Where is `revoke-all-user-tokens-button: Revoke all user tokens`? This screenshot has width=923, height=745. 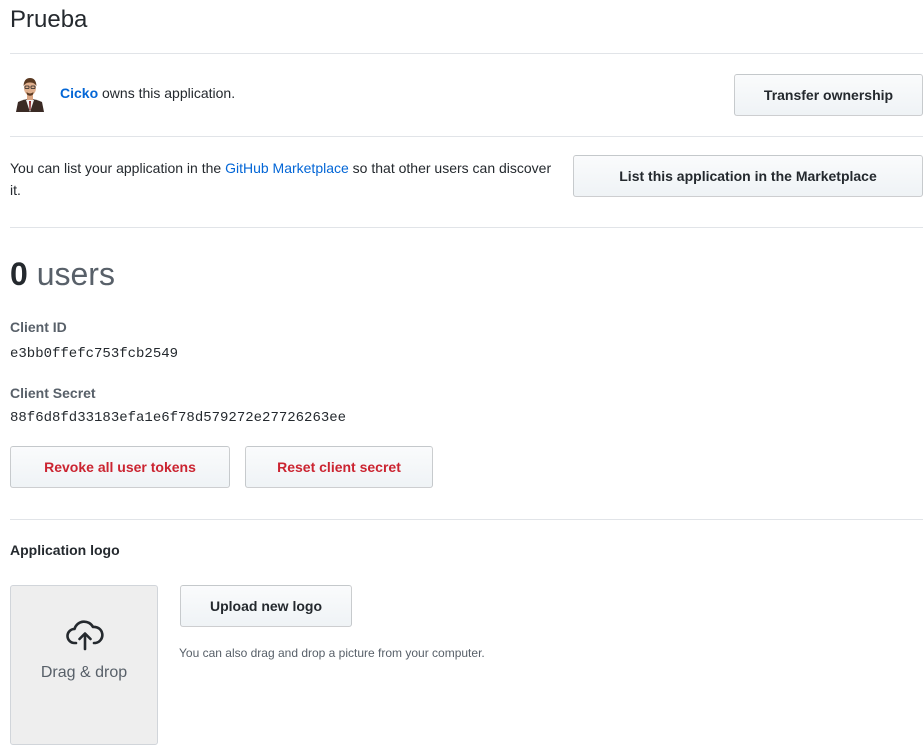 revoke-all-user-tokens-button: Revoke all user tokens is located at coordinates (120, 467).